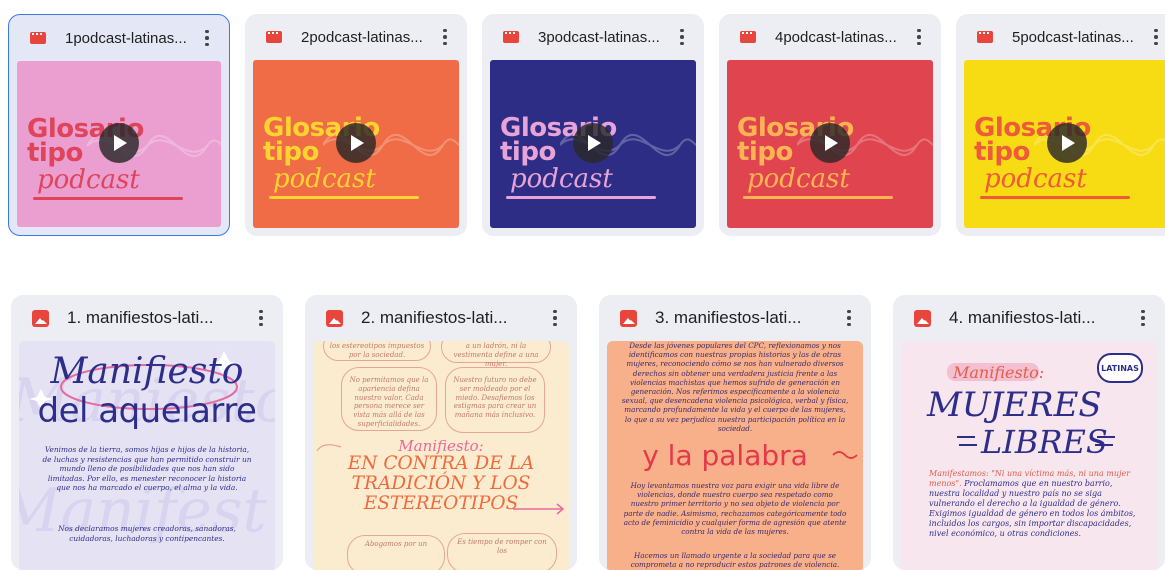  What do you see at coordinates (502, 551) in the screenshot?
I see `text-bubble: Es tiempo de romper con los` at bounding box center [502, 551].